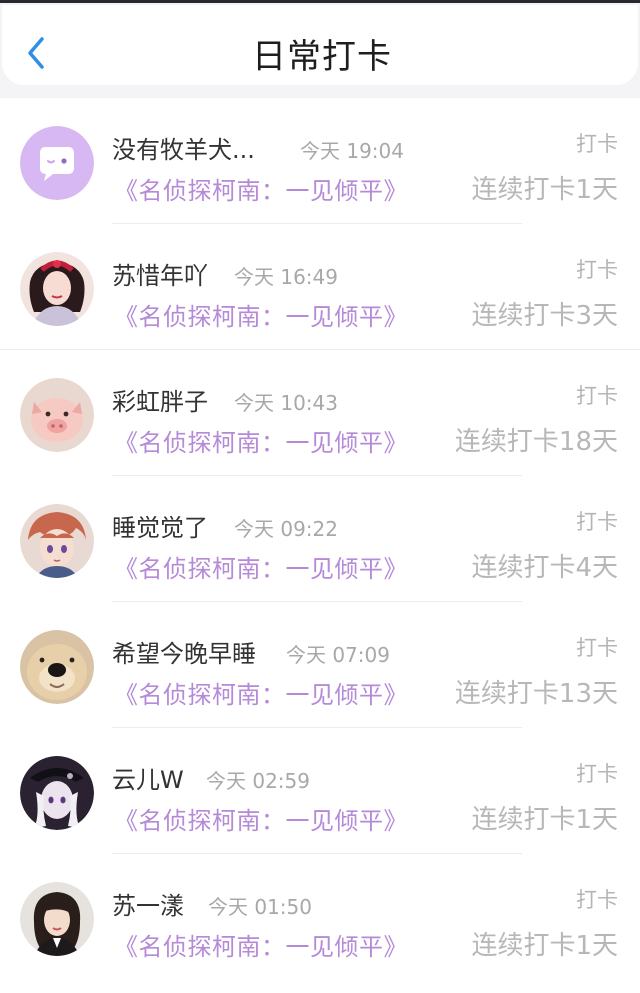 Image resolution: width=640 pixels, height=993 pixels. What do you see at coordinates (320, 917) in the screenshot?
I see `list-item: 苏一漾 今天 01:50 打卡 《名侦探柯南：一见倾平》 连续打卡1天` at bounding box center [320, 917].